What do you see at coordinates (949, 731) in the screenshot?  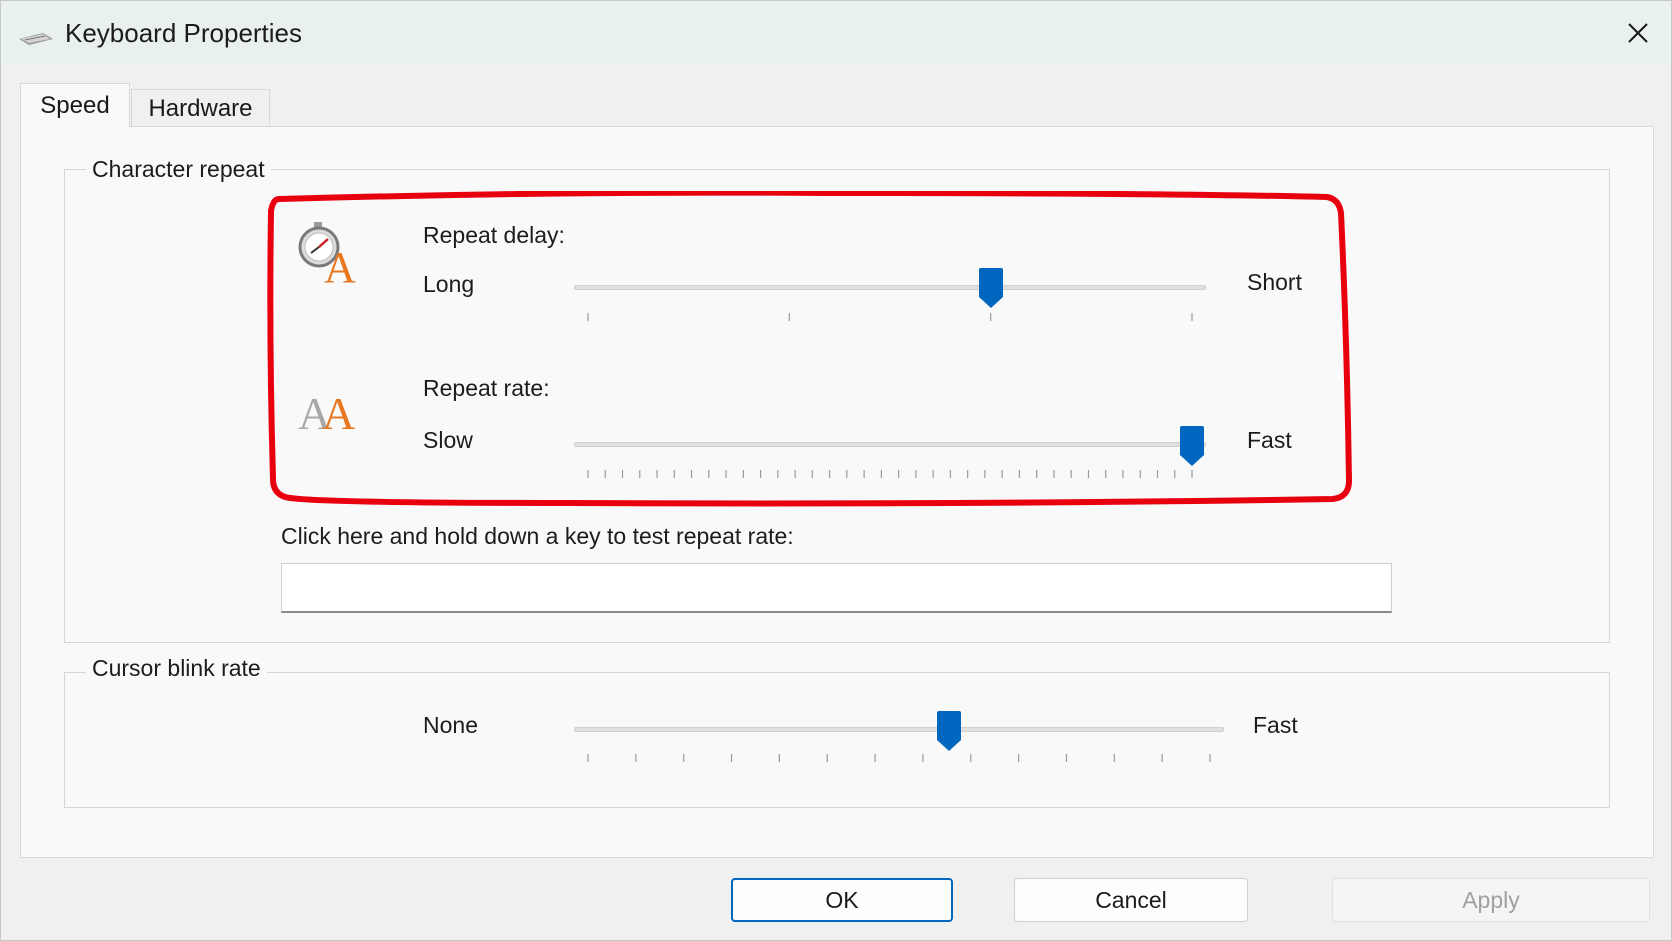 I see `cursor-blink-slider-thumb` at bounding box center [949, 731].